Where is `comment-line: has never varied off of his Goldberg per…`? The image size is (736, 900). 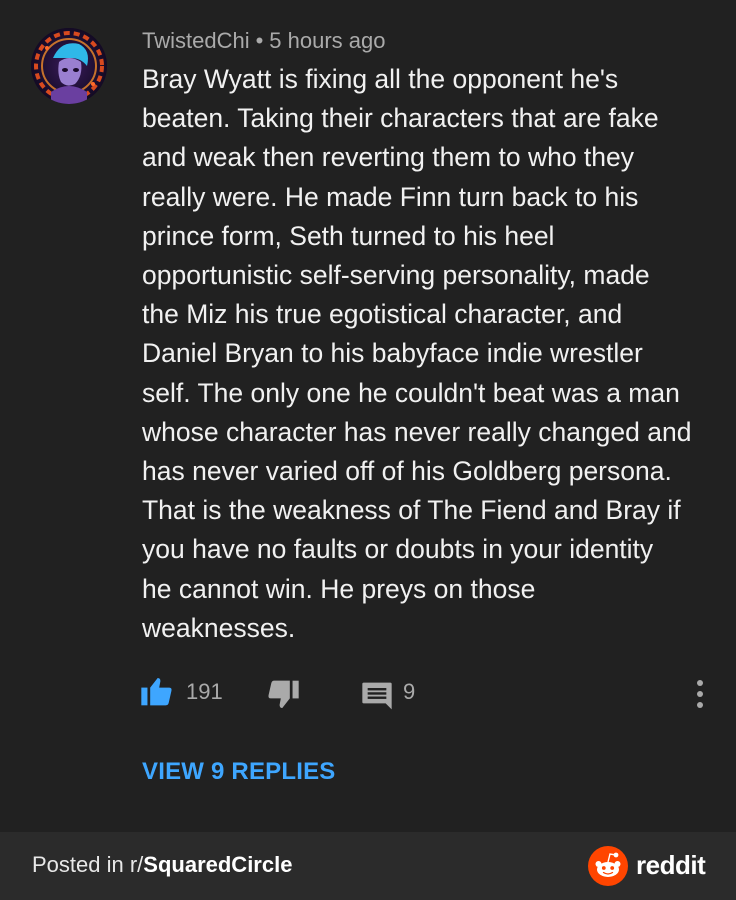 comment-line: has never varied off of his Goldberg per… is located at coordinates (407, 471).